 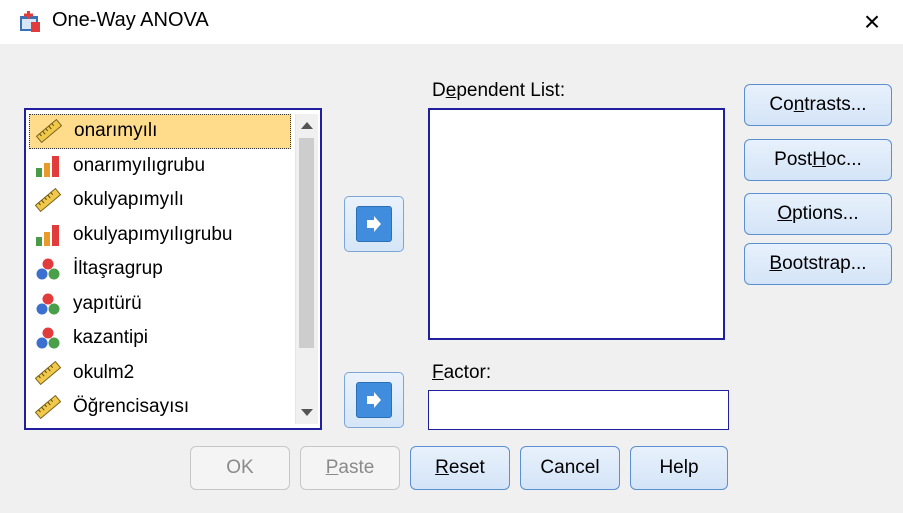 I want to click on chevron-down-icon, so click(x=307, y=412).